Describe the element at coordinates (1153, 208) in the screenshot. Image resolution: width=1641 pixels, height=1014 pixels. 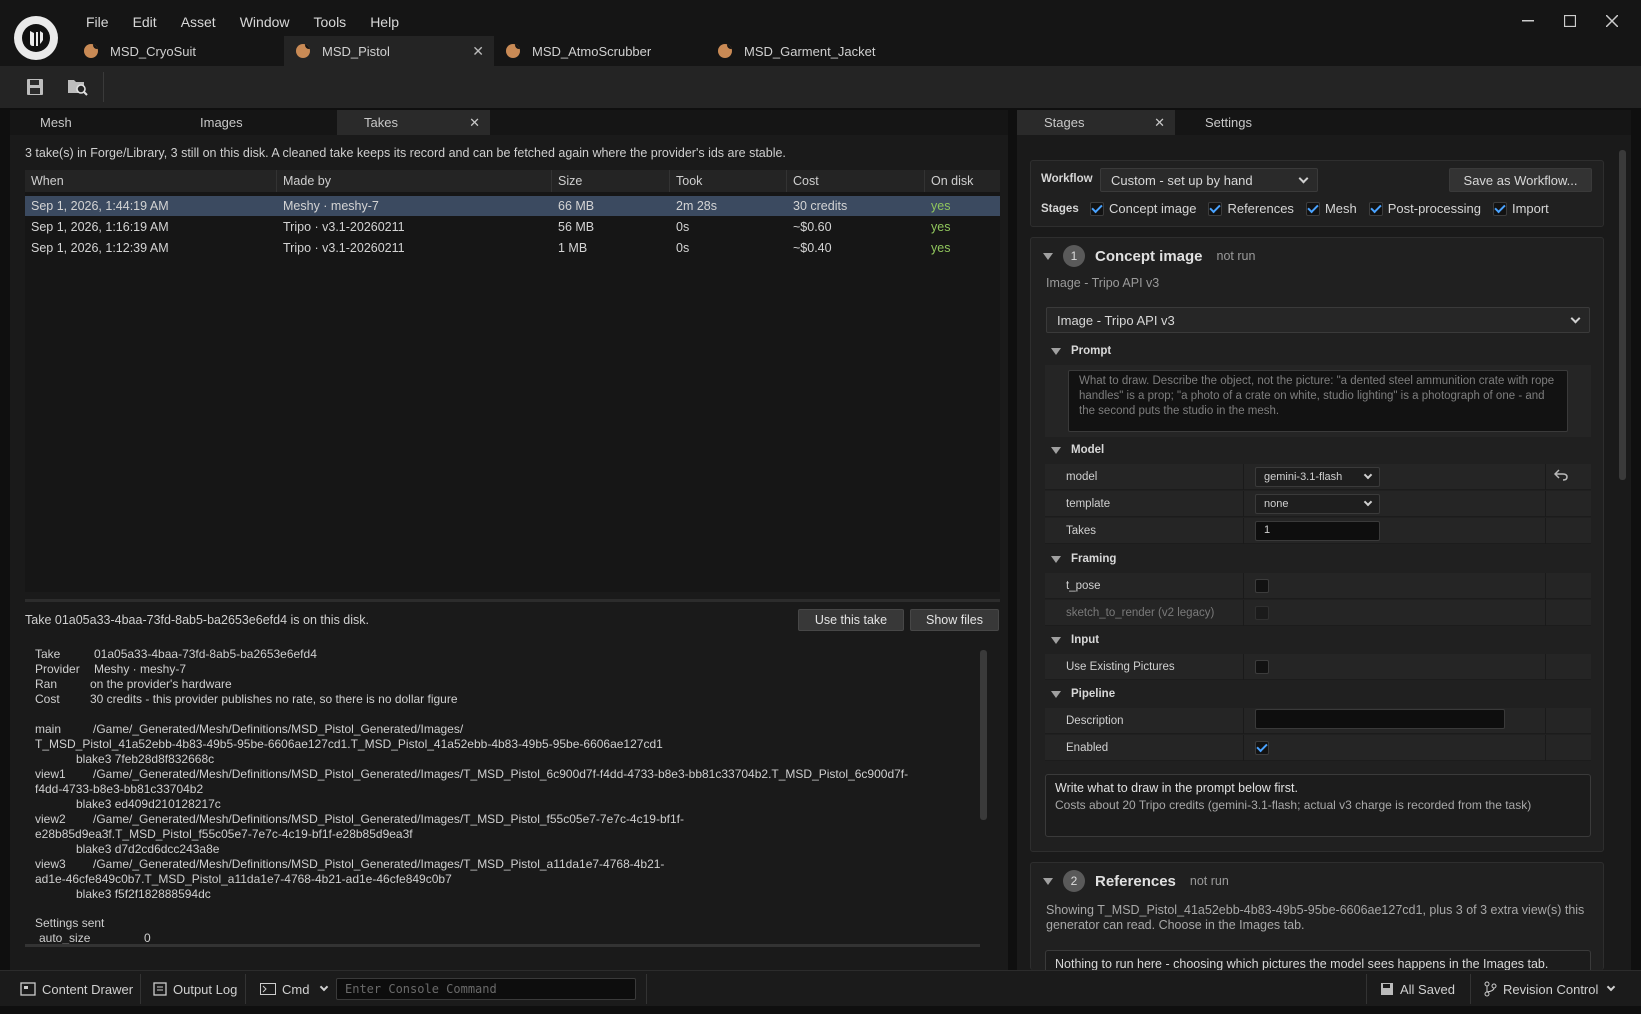
I see `stage-label: Concept image` at that location.